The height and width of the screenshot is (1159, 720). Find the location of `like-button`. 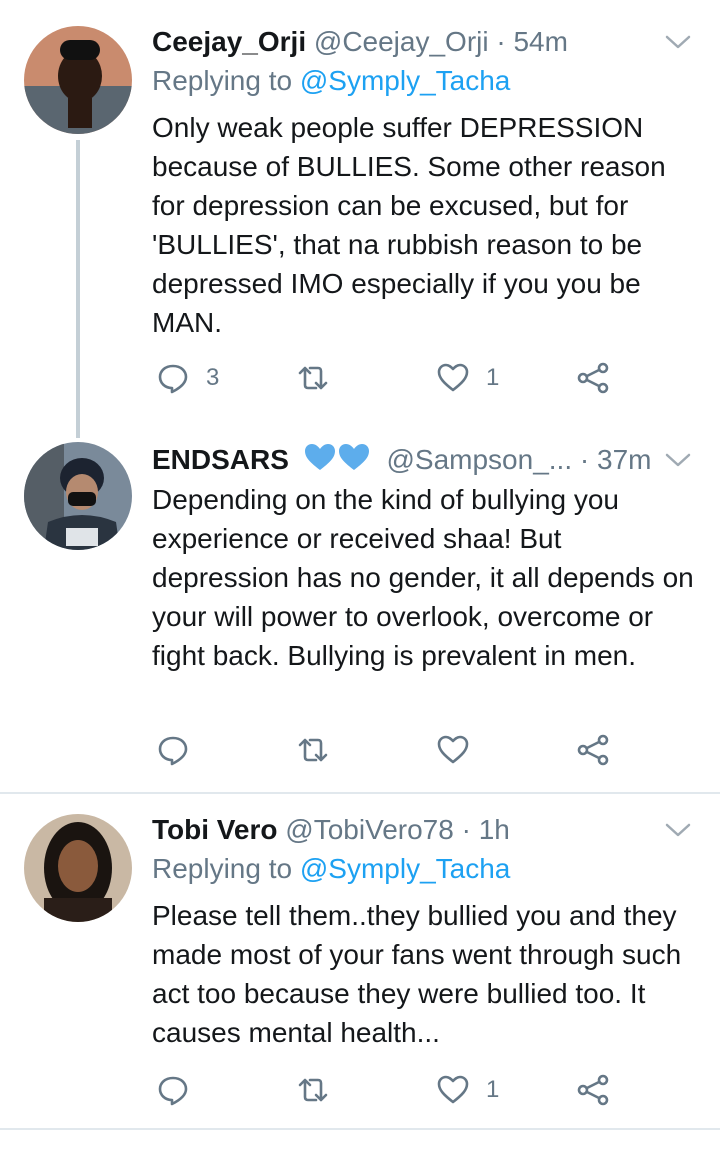

like-button is located at coordinates (461, 750).